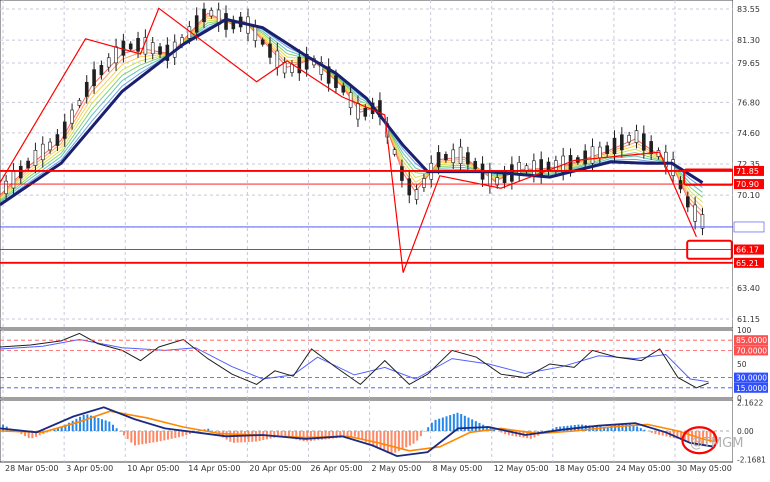  What do you see at coordinates (748, 319) in the screenshot?
I see `y-tick-label: 61.15` at bounding box center [748, 319].